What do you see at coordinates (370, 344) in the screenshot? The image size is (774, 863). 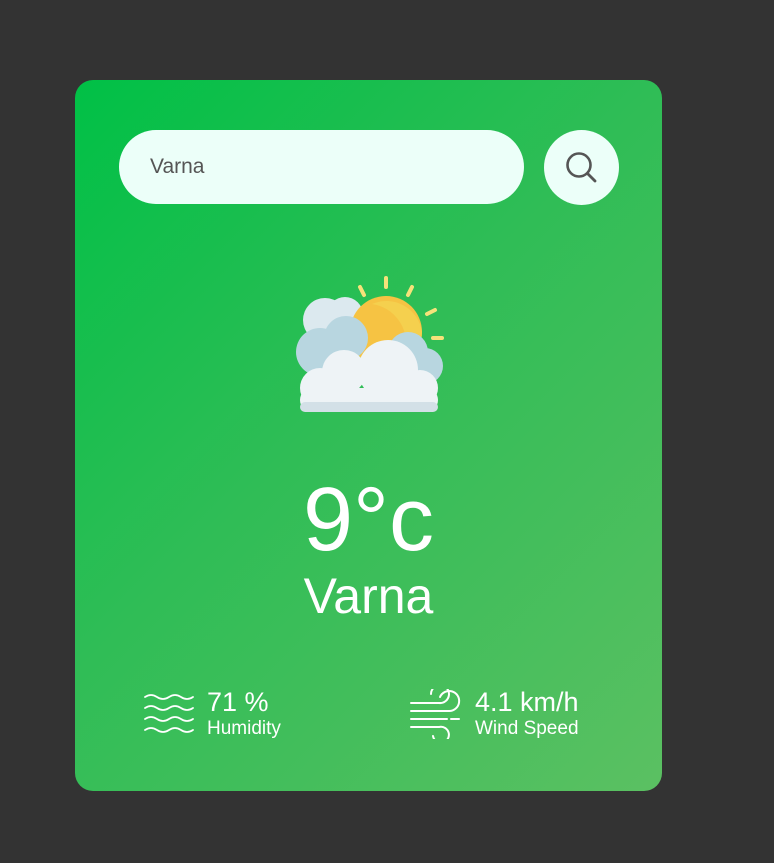 I see `partly-cloudy-icon` at bounding box center [370, 344].